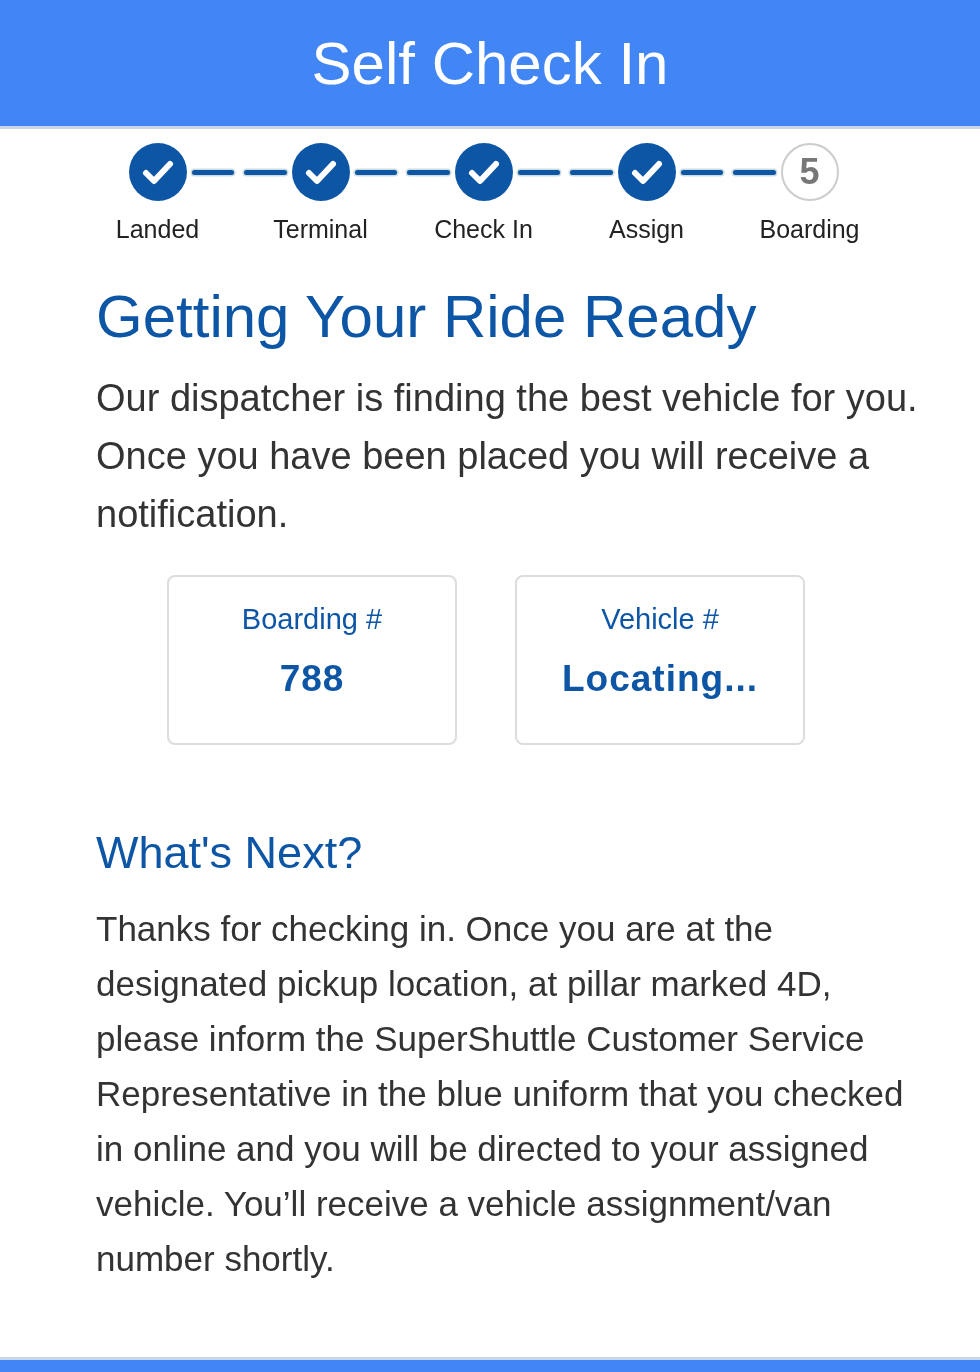 The image size is (980, 1372). Describe the element at coordinates (507, 456) in the screenshot. I see `intro-text: Our dispatcher is finding the best vehicle for you. Once you have been placed you will receive a notification.` at that location.